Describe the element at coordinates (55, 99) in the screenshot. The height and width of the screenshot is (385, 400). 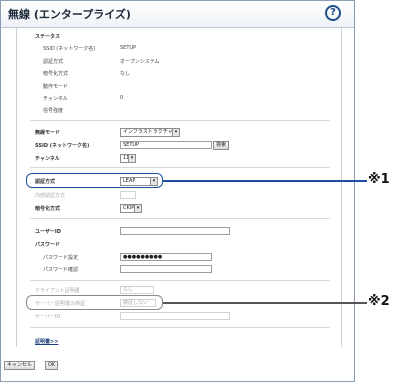
I see `status-channel-label: チャンネル` at that location.